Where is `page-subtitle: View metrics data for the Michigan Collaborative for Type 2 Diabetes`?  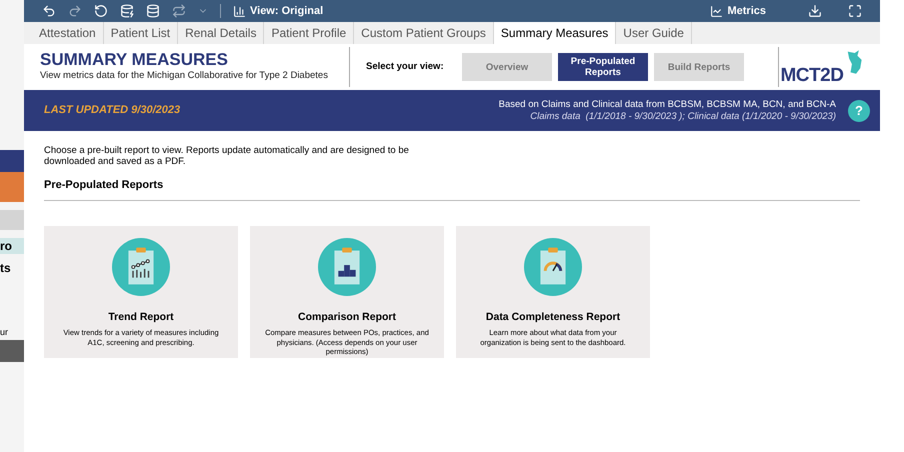 page-subtitle: View metrics data for the Michigan Collaborative for Type 2 Diabetes is located at coordinates (184, 76).